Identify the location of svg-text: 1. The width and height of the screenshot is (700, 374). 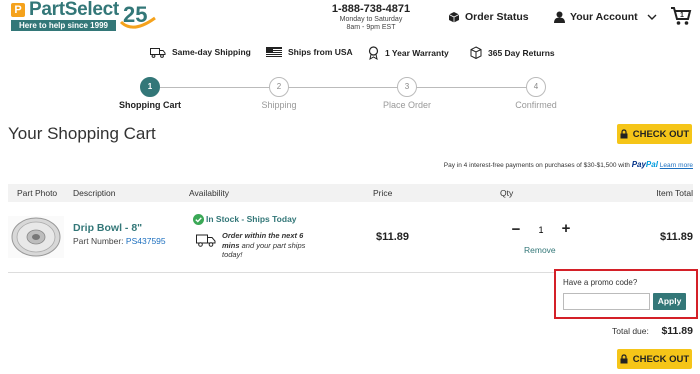
(682, 15).